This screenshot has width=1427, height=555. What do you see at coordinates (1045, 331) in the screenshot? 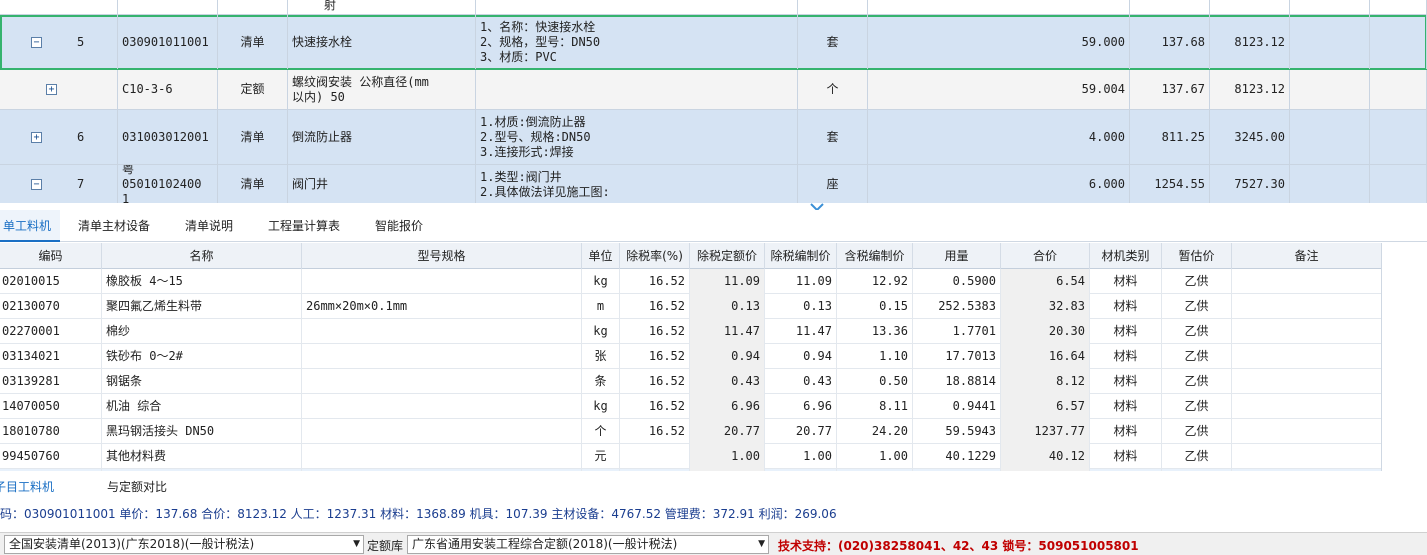
I see `cell: 20.30` at bounding box center [1045, 331].